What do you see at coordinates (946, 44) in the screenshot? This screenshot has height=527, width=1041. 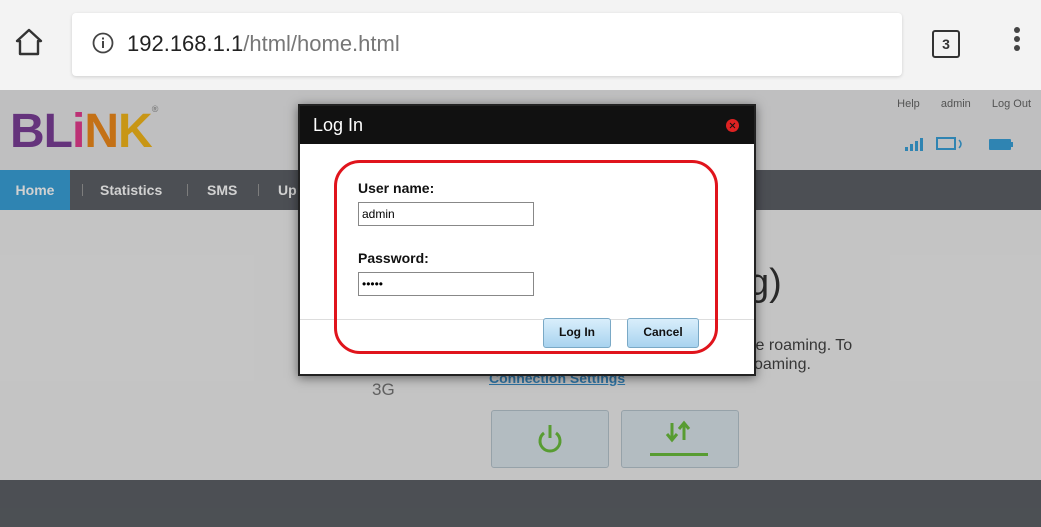 I see `tab-switcher-button: 3` at bounding box center [946, 44].